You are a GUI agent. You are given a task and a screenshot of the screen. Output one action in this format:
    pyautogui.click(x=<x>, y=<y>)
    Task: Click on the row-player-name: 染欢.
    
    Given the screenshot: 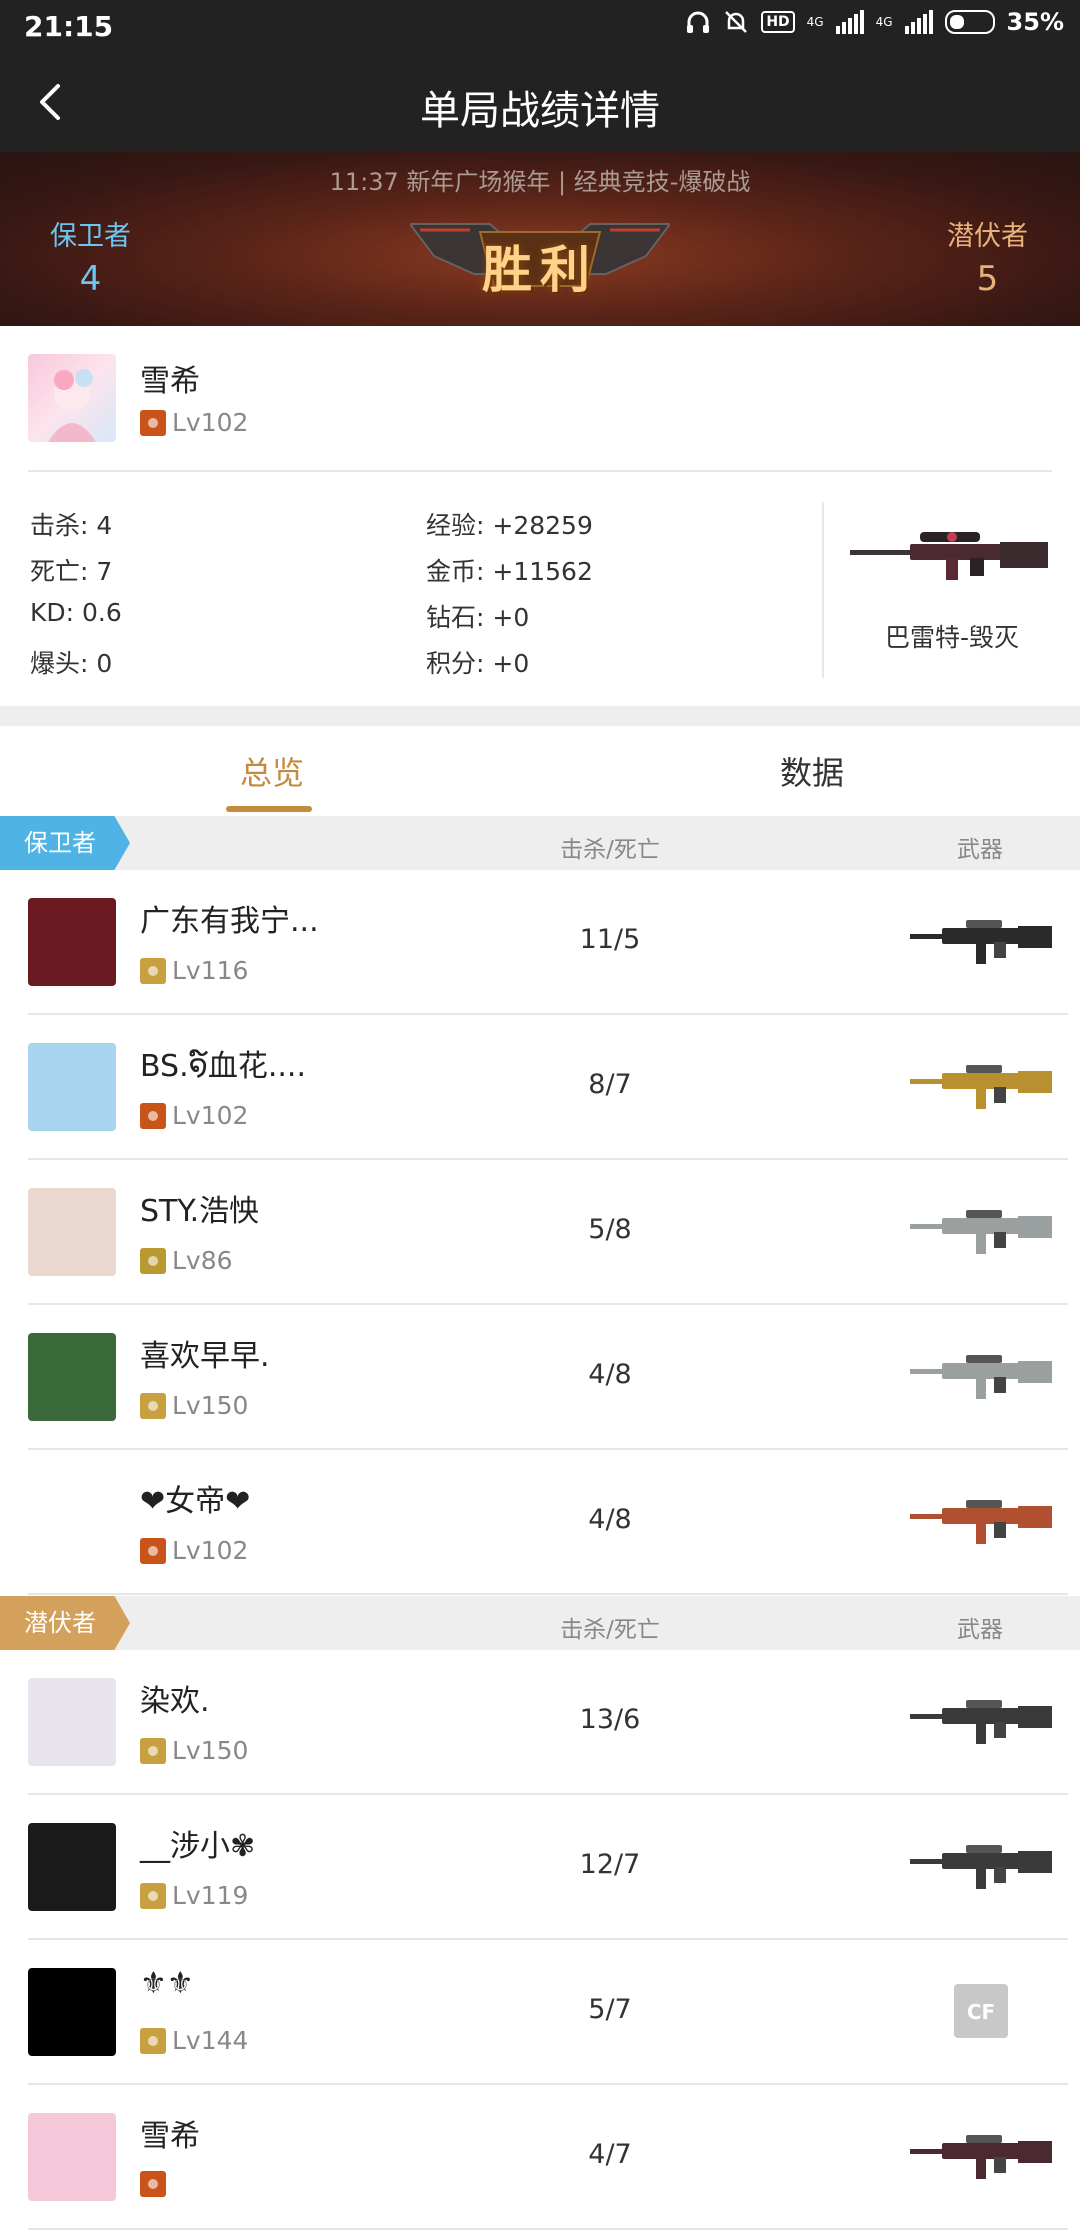 What is the action you would take?
    pyautogui.click(x=175, y=1701)
    